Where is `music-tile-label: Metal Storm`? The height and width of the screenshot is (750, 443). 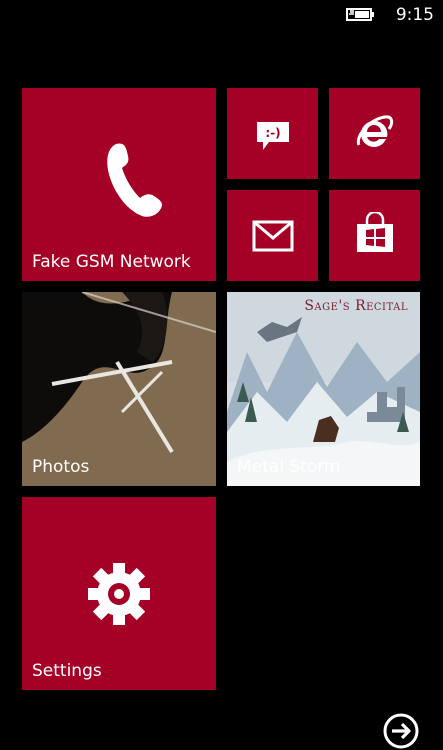 music-tile-label: Metal Storm is located at coordinates (289, 467).